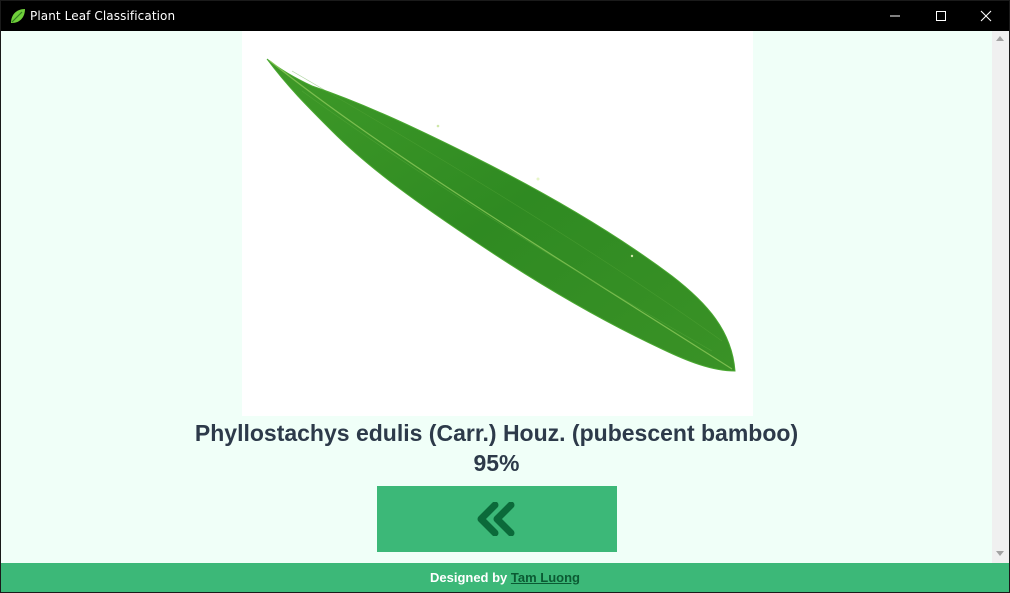 The width and height of the screenshot is (1010, 593). Describe the element at coordinates (505, 16) in the screenshot. I see `title-bar: Plant Leaf Classification` at that location.